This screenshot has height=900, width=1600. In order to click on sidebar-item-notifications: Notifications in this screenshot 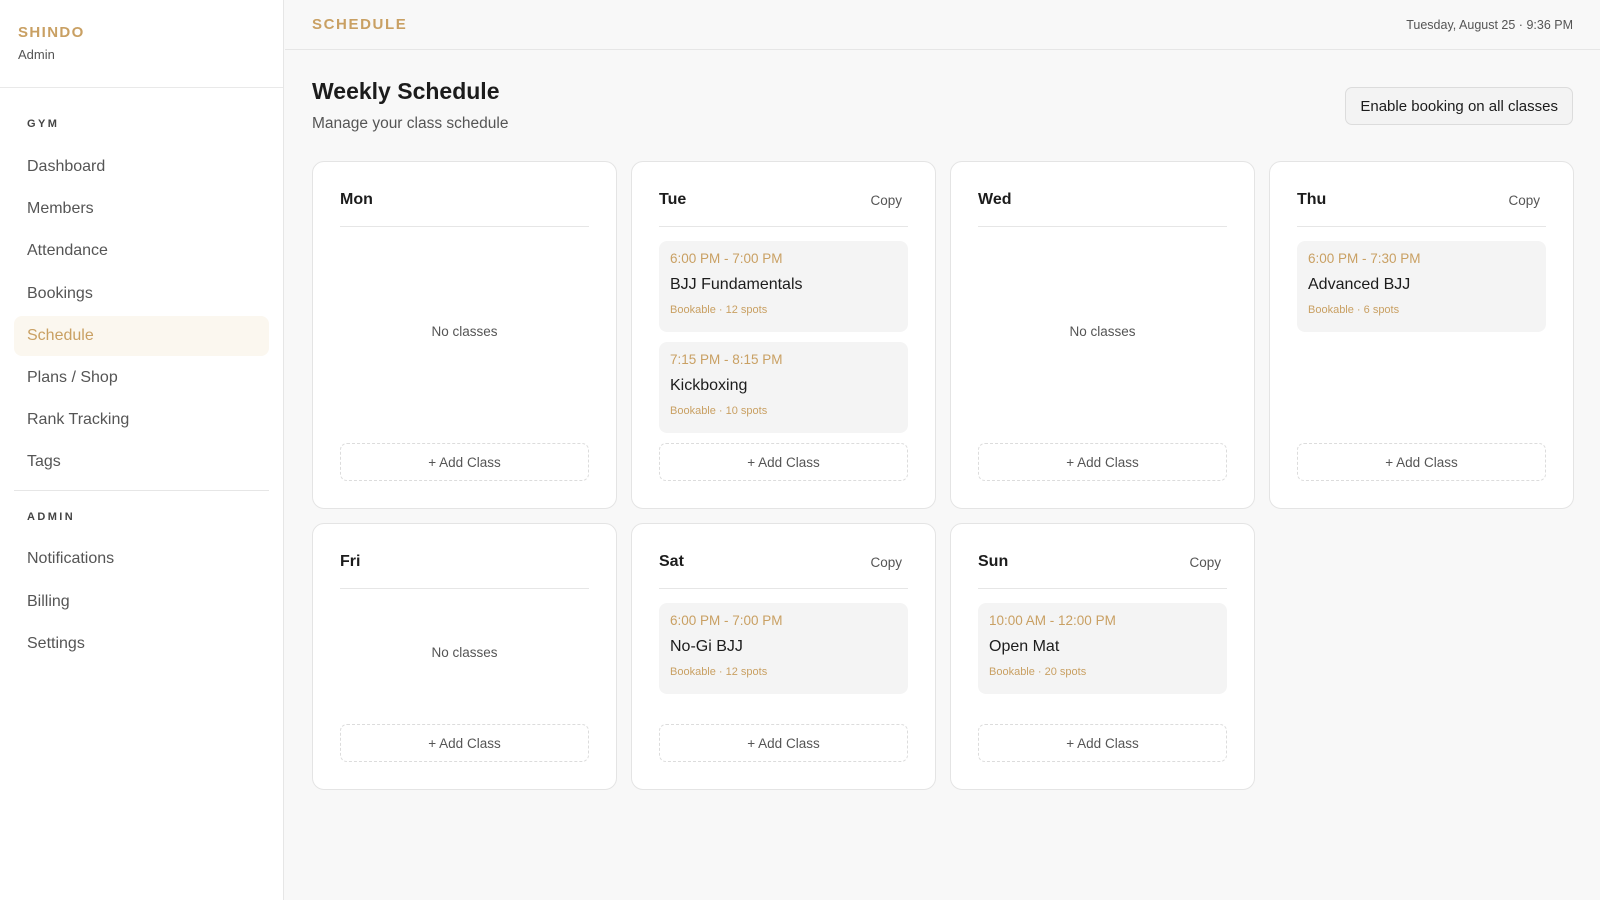, I will do `click(141, 559)`.